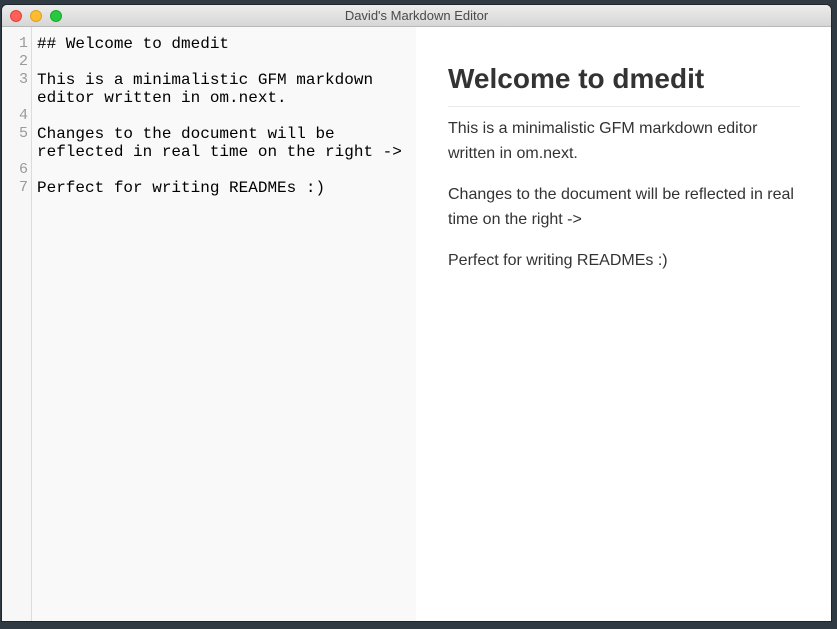  Describe the element at coordinates (23, 79) in the screenshot. I see `line-number: 3` at that location.